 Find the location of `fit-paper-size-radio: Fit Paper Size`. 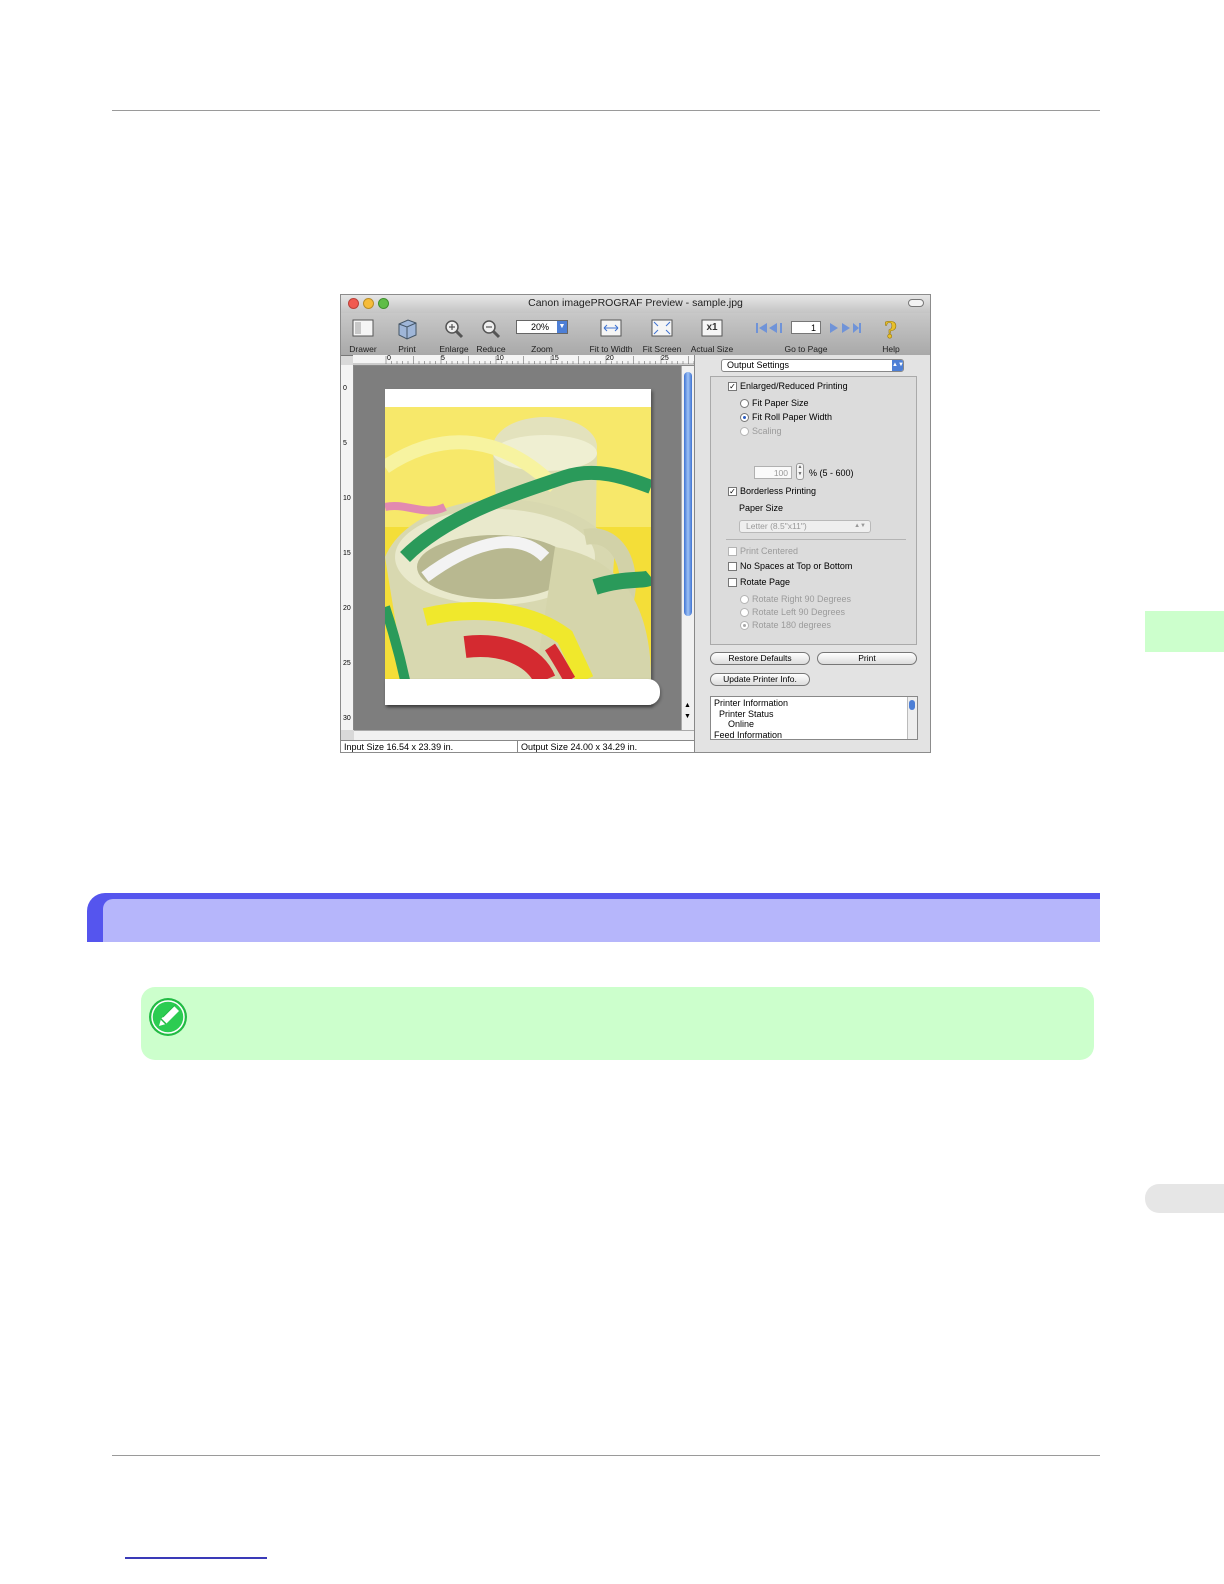

fit-paper-size-radio: Fit Paper Size is located at coordinates (774, 403).